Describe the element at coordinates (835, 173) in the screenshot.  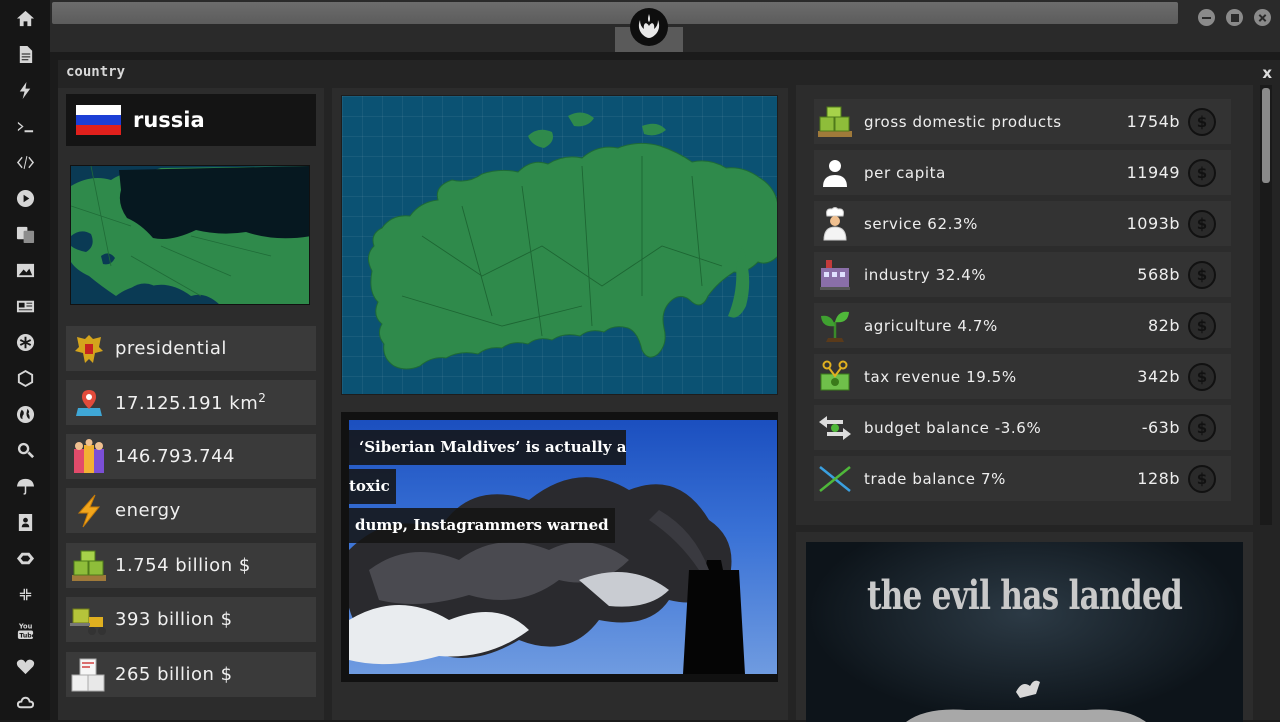
I see `person-icon` at that location.